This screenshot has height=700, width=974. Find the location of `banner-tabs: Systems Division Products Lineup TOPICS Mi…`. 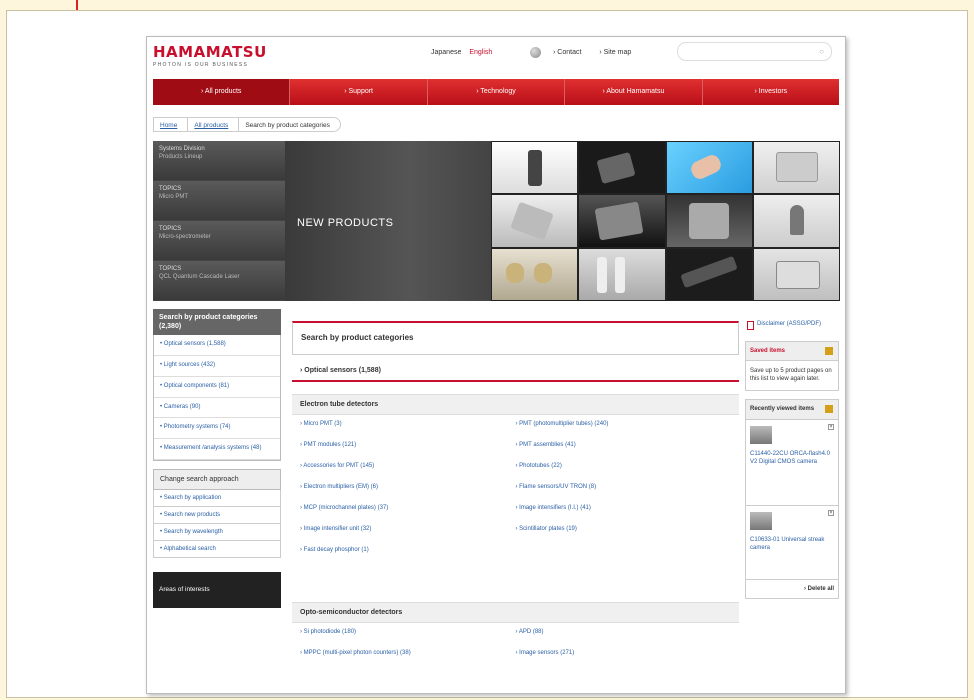

banner-tabs: Systems Division Products Lineup TOPICS Mi… is located at coordinates (219, 221).